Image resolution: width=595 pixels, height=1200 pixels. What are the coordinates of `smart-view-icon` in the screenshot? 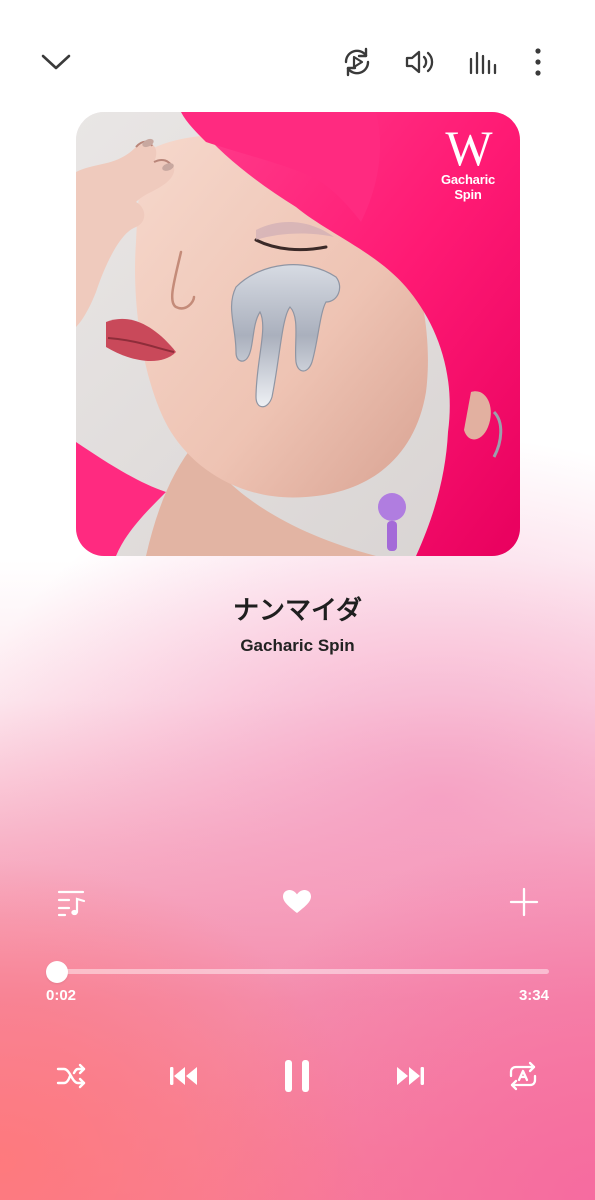 It's located at (357, 62).